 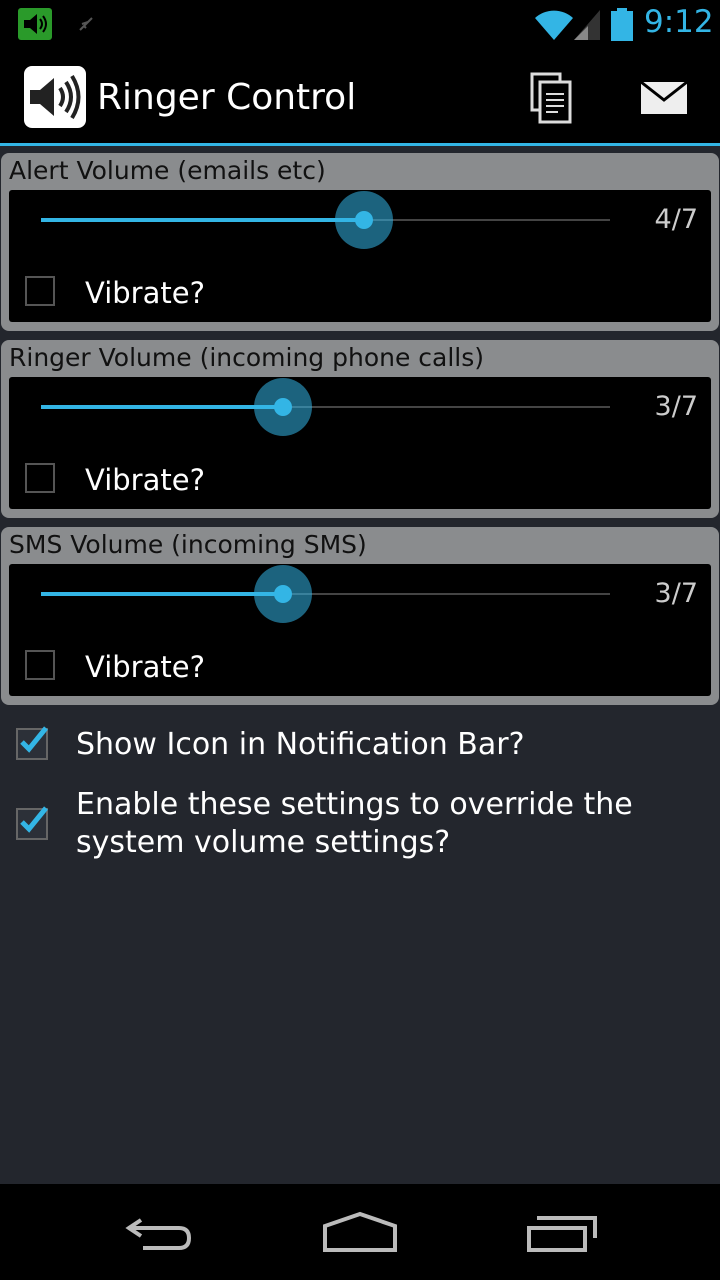 I want to click on mail-button, so click(x=664, y=98).